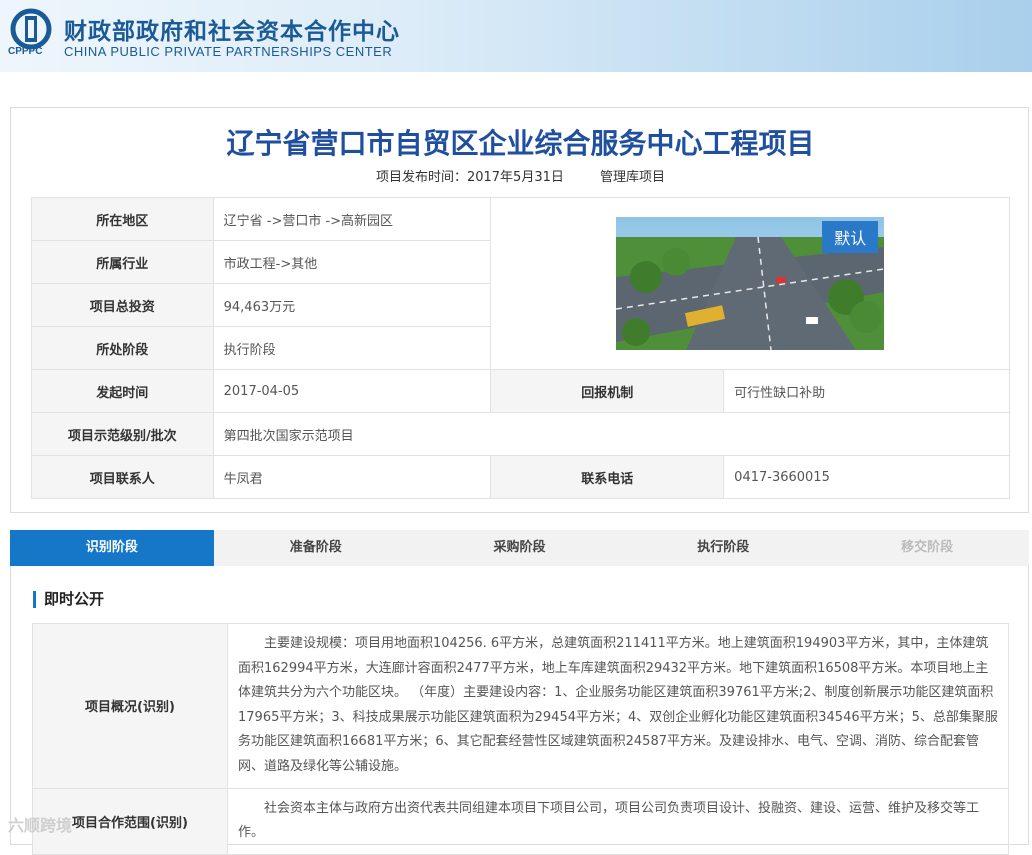  What do you see at coordinates (723, 548) in the screenshot?
I see `tab-execution: 执行阶段` at bounding box center [723, 548].